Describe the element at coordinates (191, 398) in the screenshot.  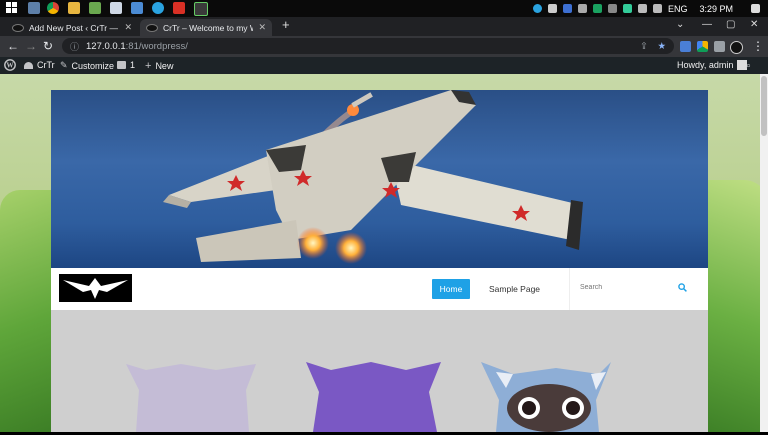
I see `character-image-lavender` at that location.